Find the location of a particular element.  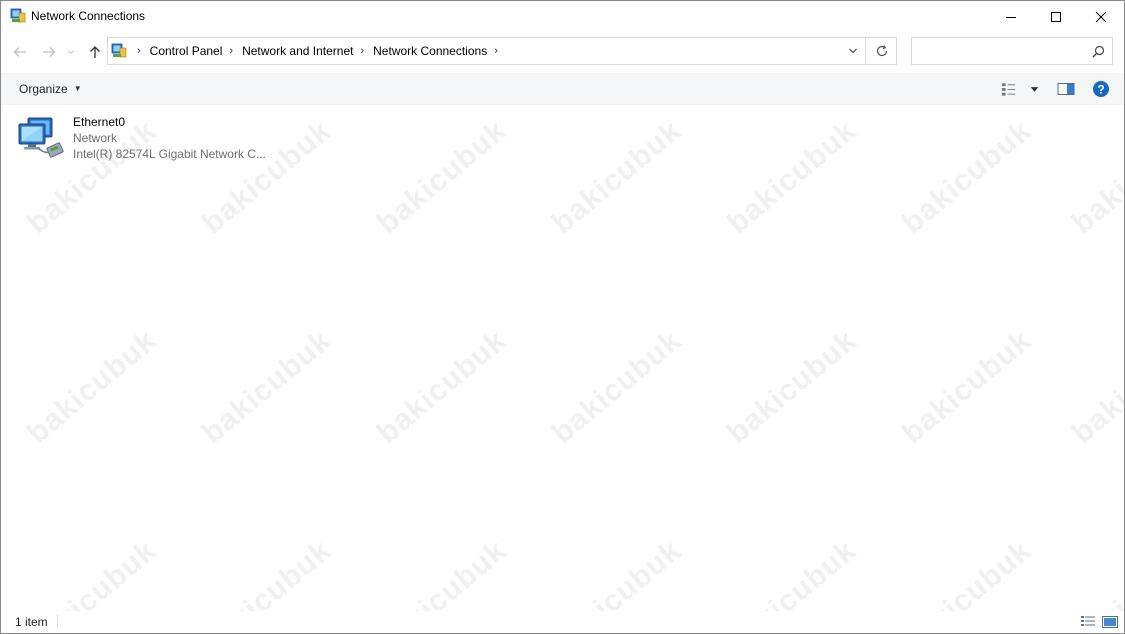

help-icon: ? is located at coordinates (1101, 89).